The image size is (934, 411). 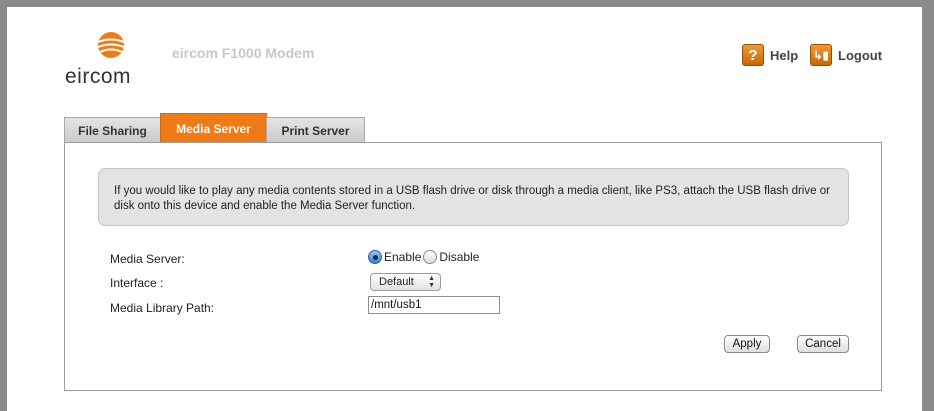 What do you see at coordinates (753, 55) in the screenshot?
I see `help-icon: ?` at bounding box center [753, 55].